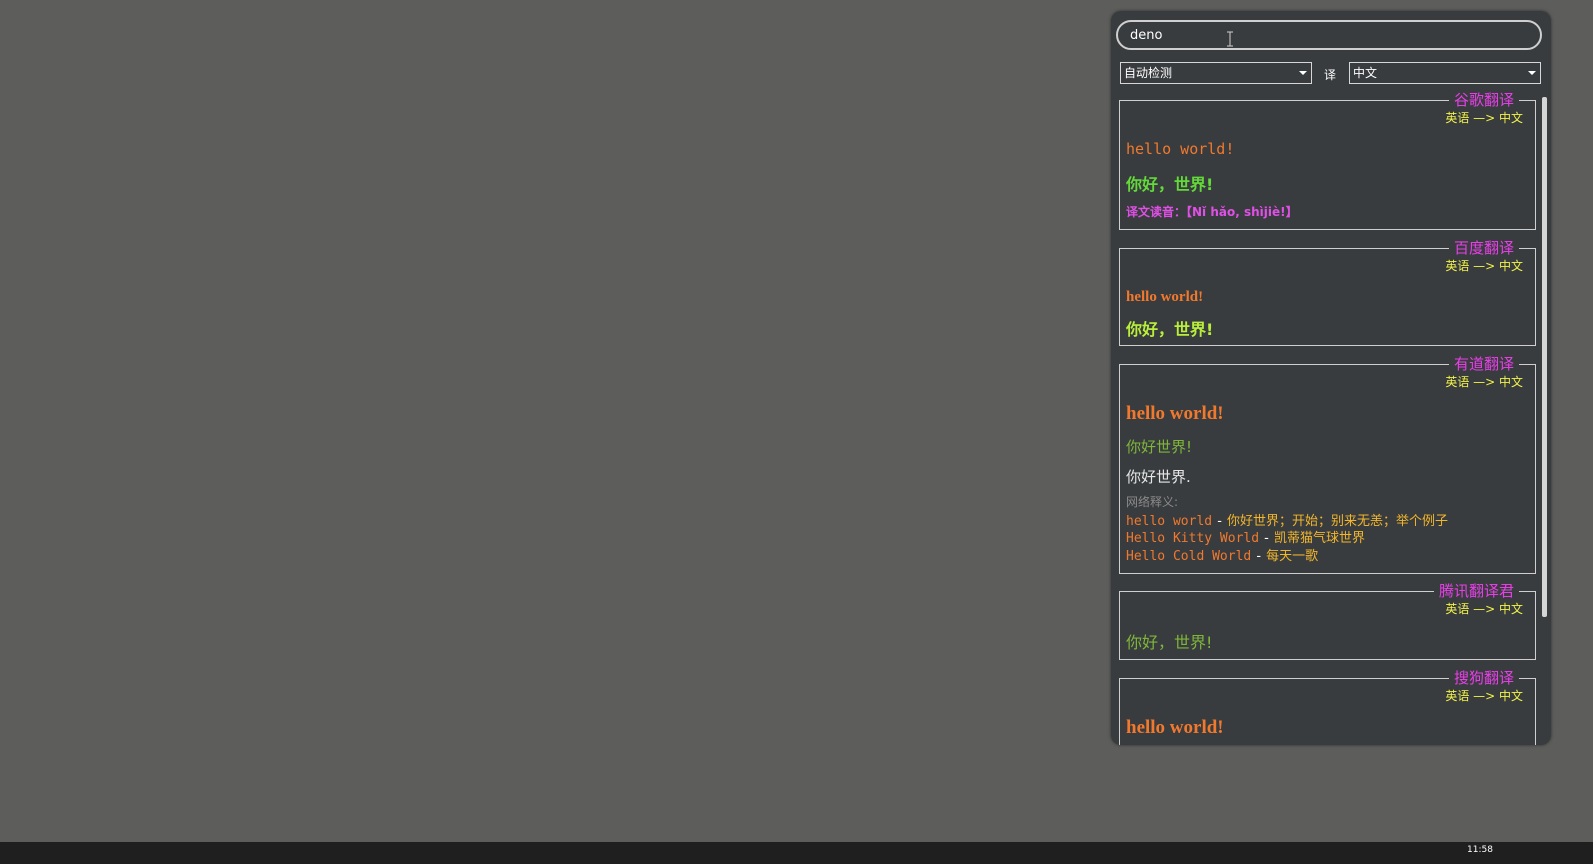 The width and height of the screenshot is (1593, 864). Describe the element at coordinates (1193, 538) in the screenshot. I see `web-definition-key: Hello Kitty World` at that location.